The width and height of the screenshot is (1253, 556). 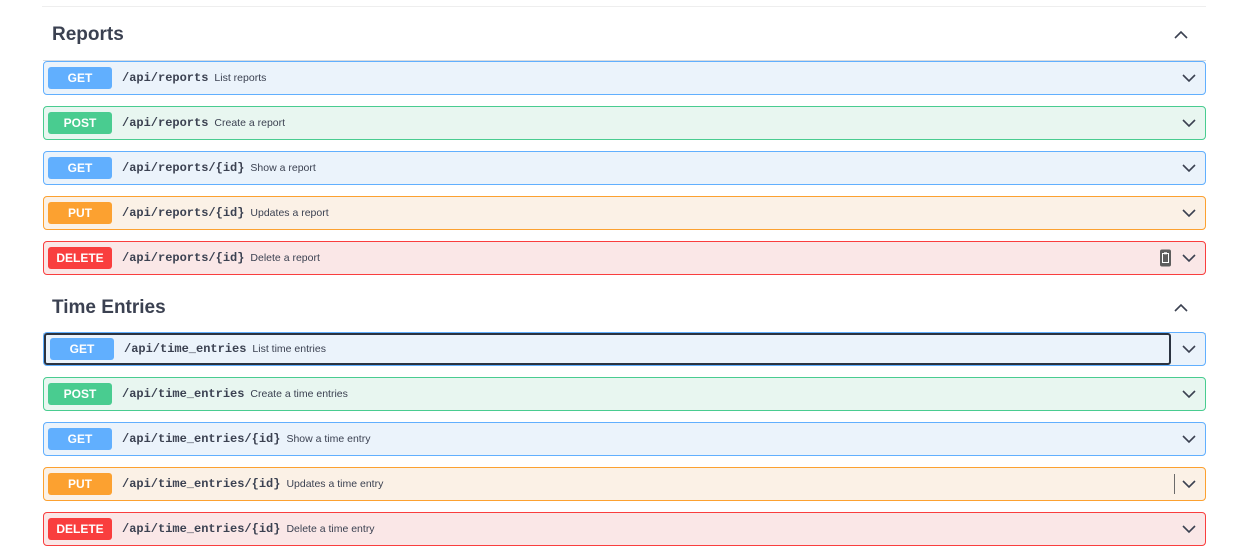 What do you see at coordinates (624, 35) in the screenshot?
I see `section-header-reports: Reports` at bounding box center [624, 35].